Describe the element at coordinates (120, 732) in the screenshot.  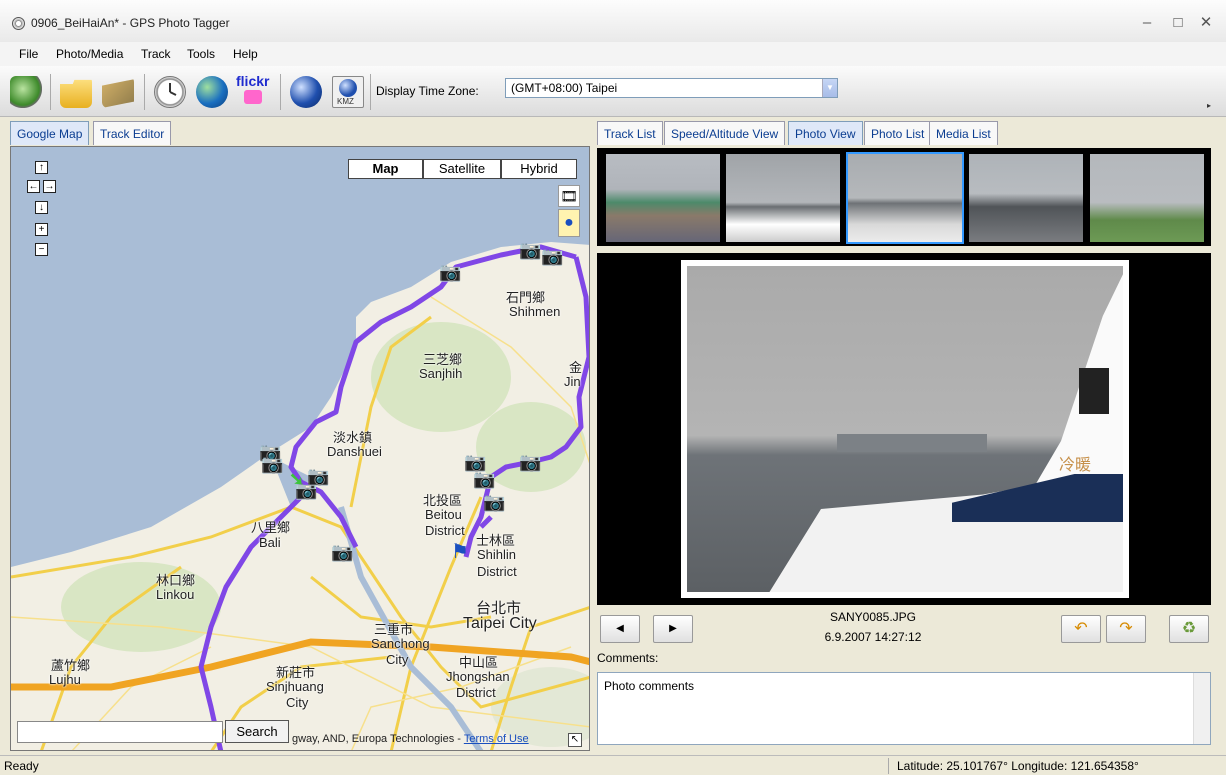
I see `map-search-input` at that location.